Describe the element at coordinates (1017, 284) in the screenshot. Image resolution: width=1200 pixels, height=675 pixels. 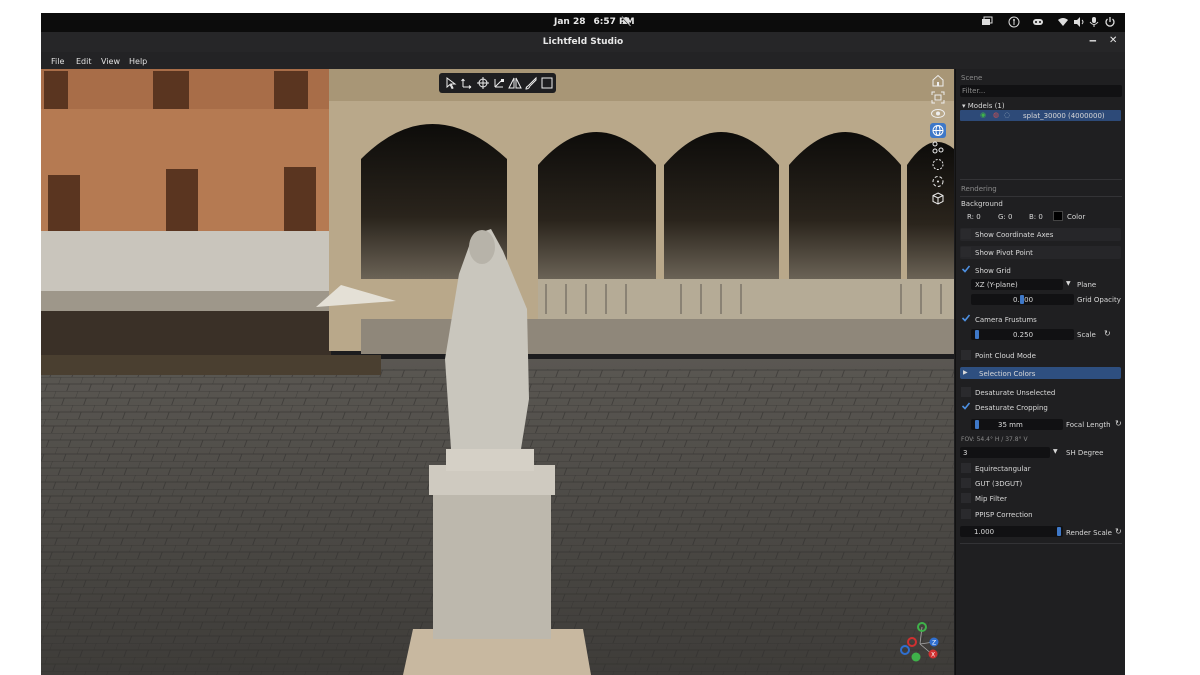
I see `plane-select: XZ (Y-plane)` at that location.